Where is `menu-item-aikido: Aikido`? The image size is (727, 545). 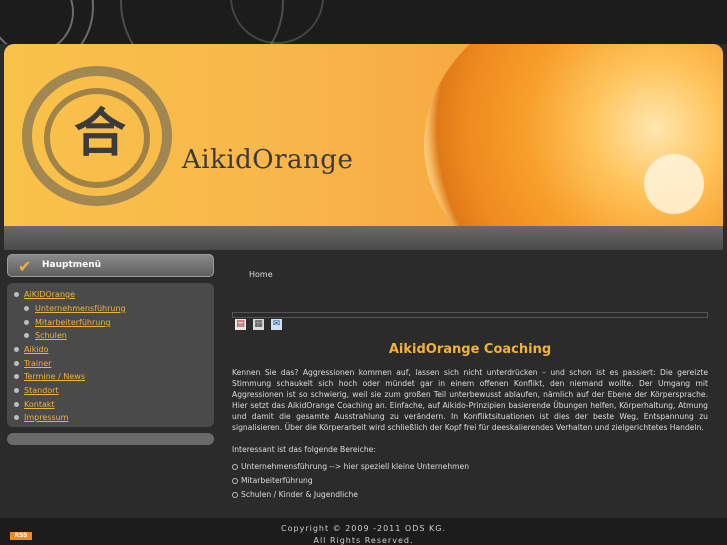 menu-item-aikido: Aikido is located at coordinates (36, 349).